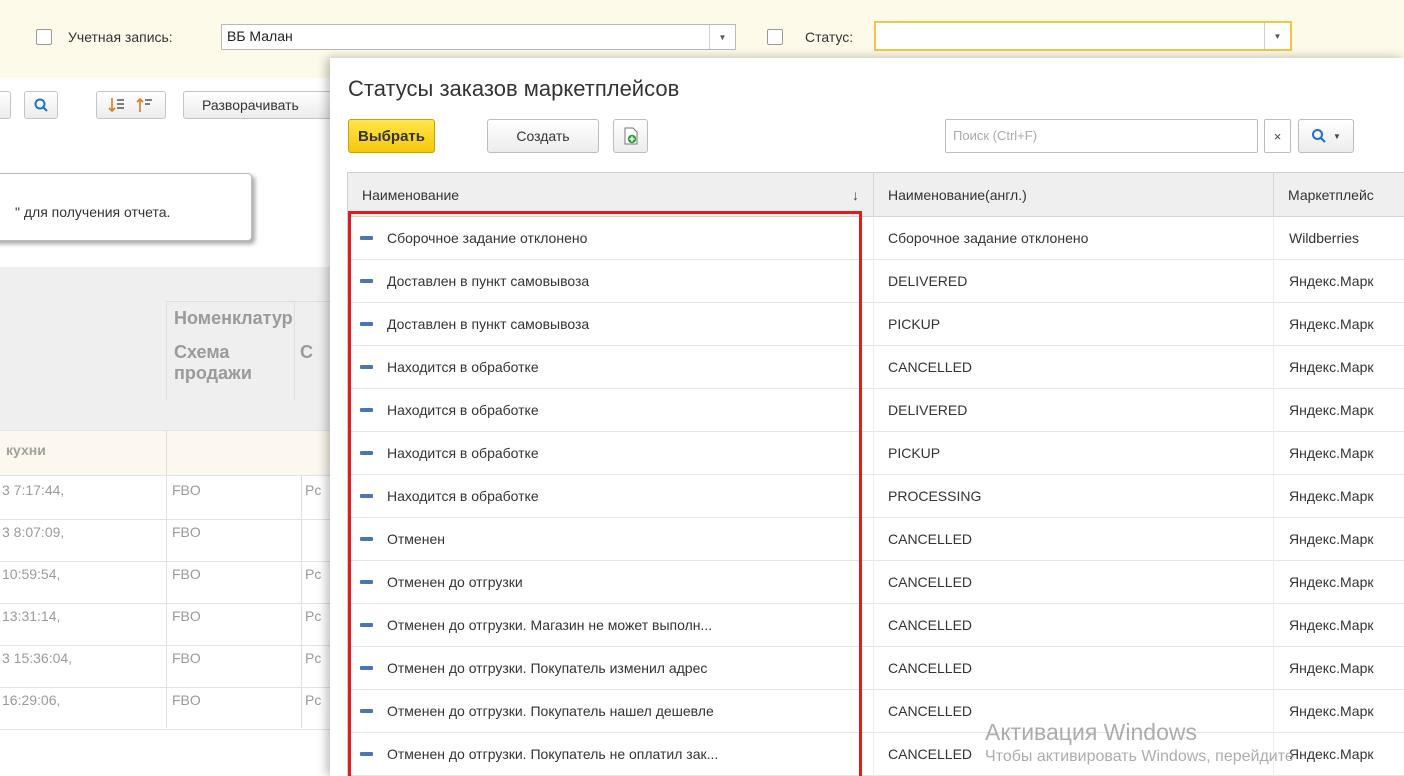  What do you see at coordinates (145, 105) in the screenshot?
I see `sort-ascending-icon` at bounding box center [145, 105].